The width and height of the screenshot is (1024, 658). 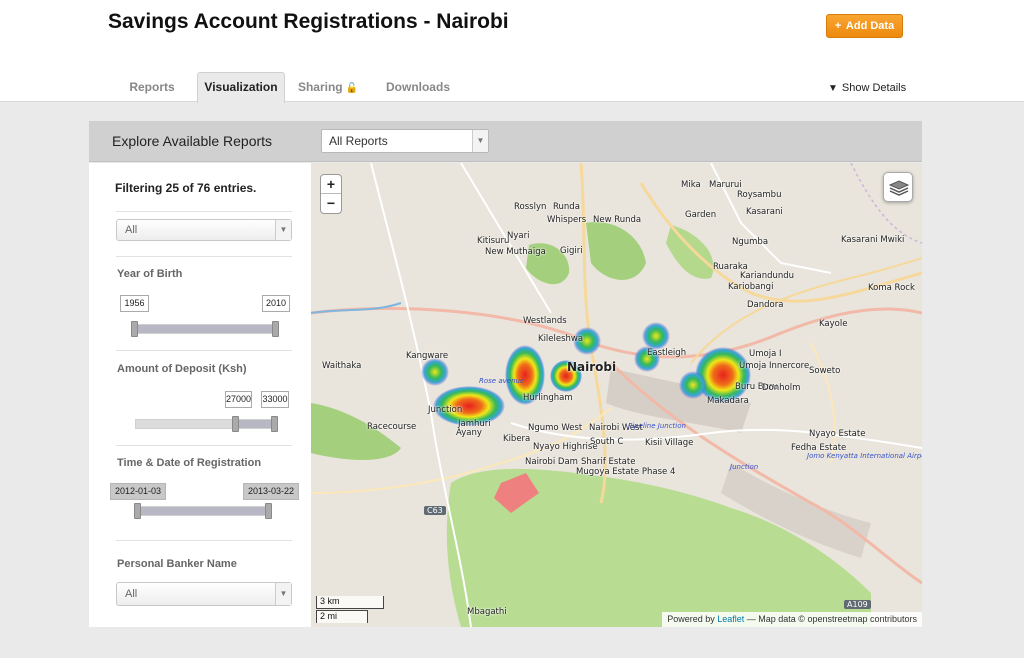 What do you see at coordinates (626, 472) in the screenshot?
I see `map-place-label: Mugoya Estate Phase 4` at bounding box center [626, 472].